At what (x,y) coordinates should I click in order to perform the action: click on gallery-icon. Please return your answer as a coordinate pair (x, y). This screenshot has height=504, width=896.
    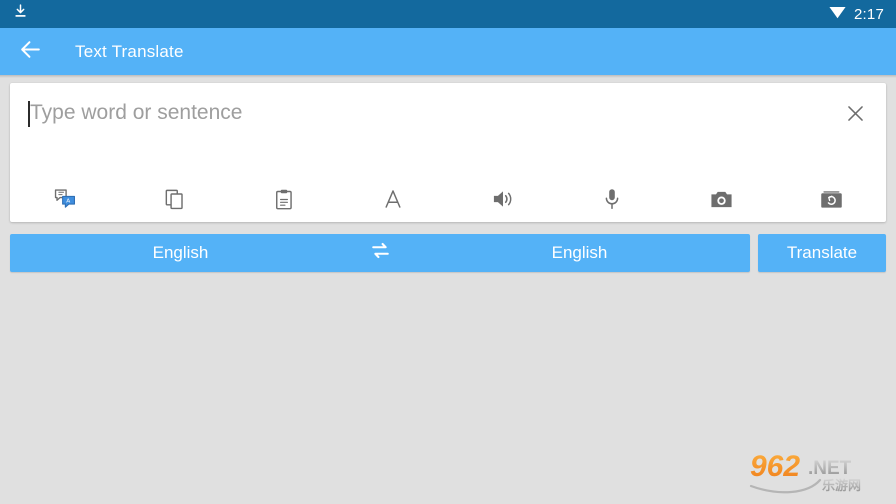
    Looking at the image, I should click on (831, 199).